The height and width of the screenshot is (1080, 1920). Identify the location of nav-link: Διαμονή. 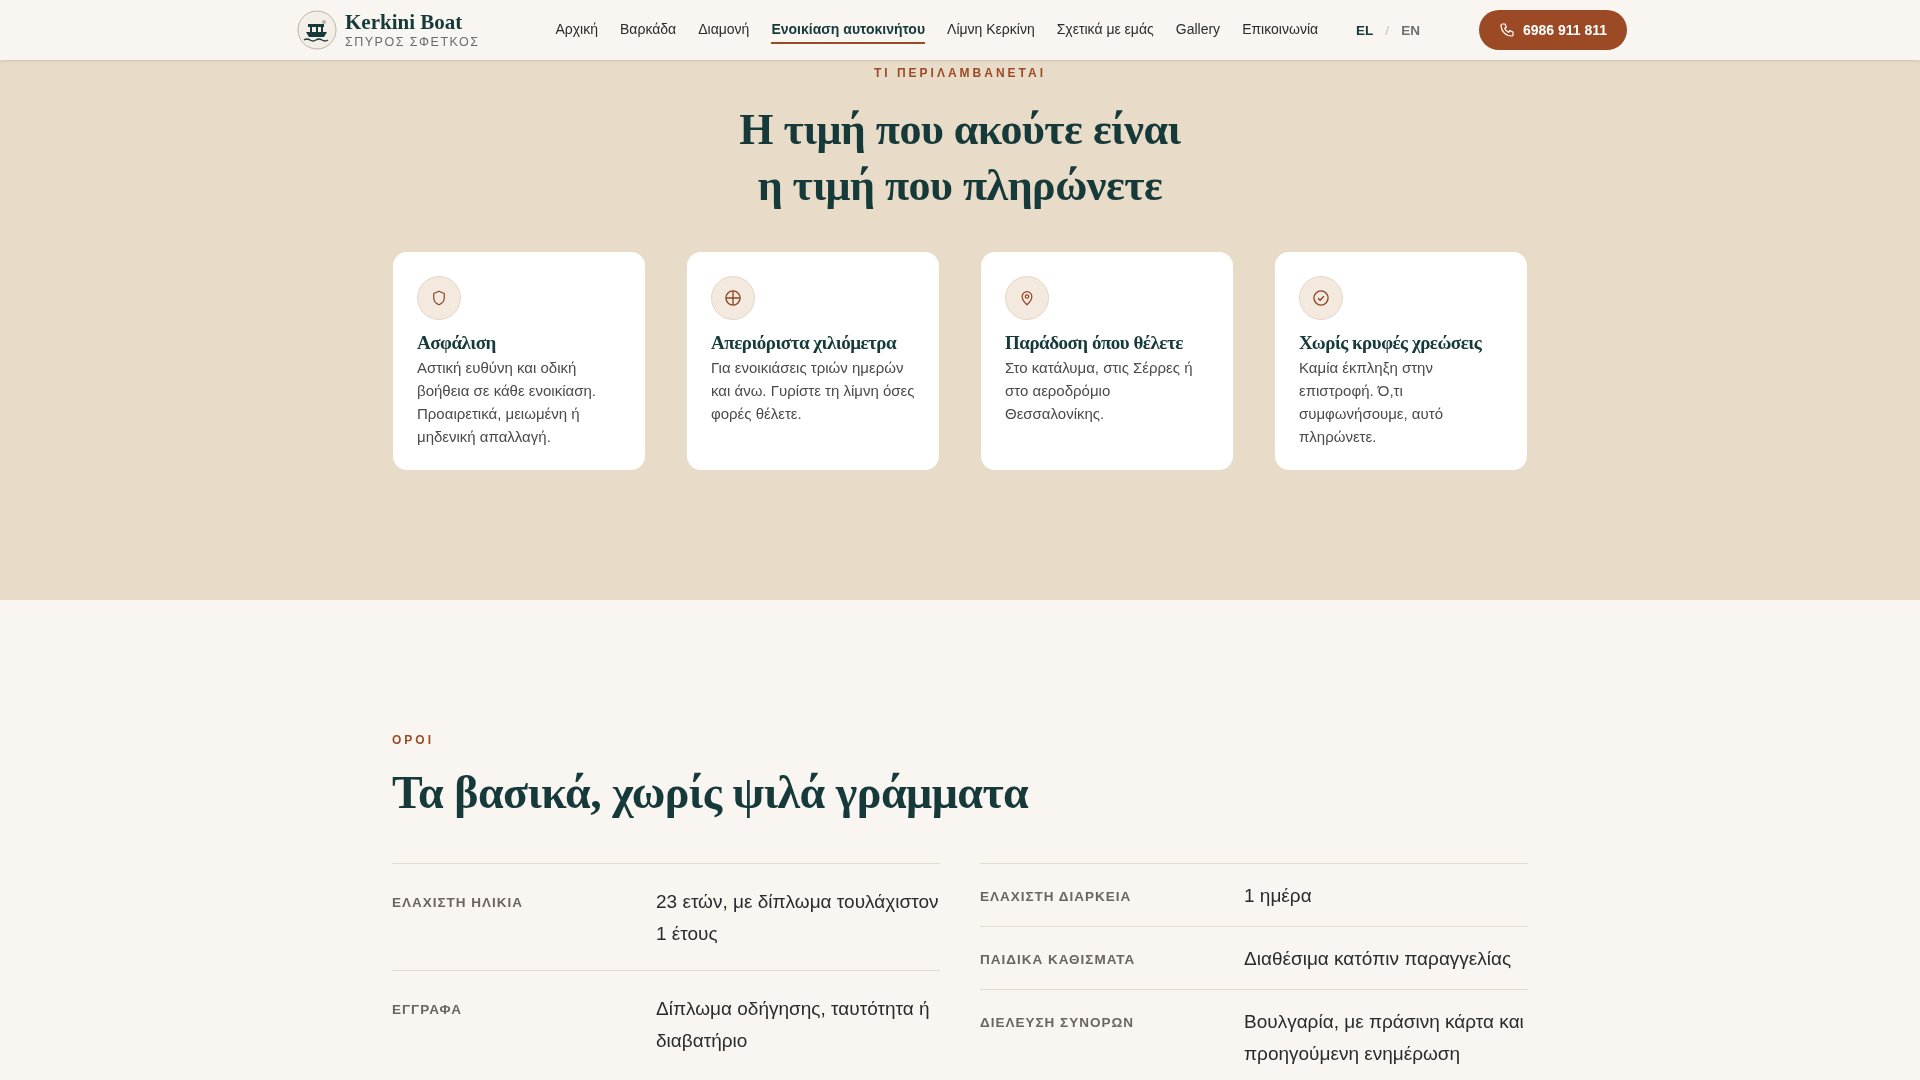
(724, 30).